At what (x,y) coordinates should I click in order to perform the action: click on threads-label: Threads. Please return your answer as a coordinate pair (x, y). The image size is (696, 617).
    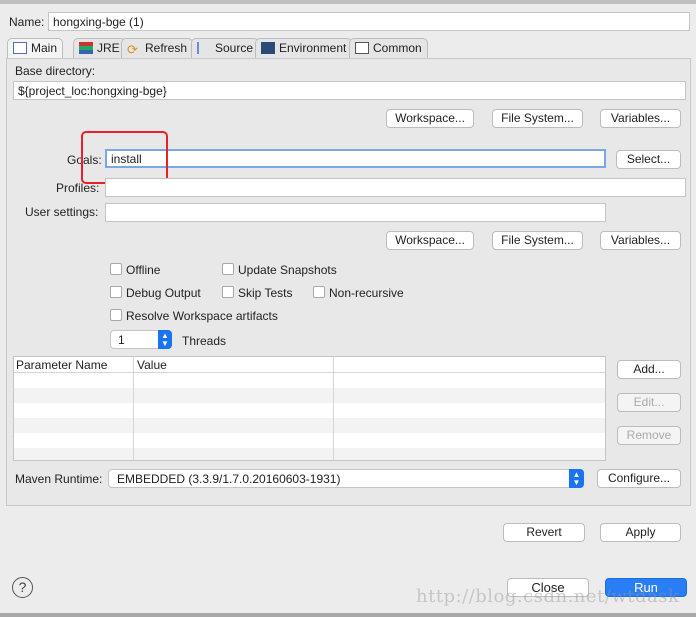
    Looking at the image, I should click on (204, 341).